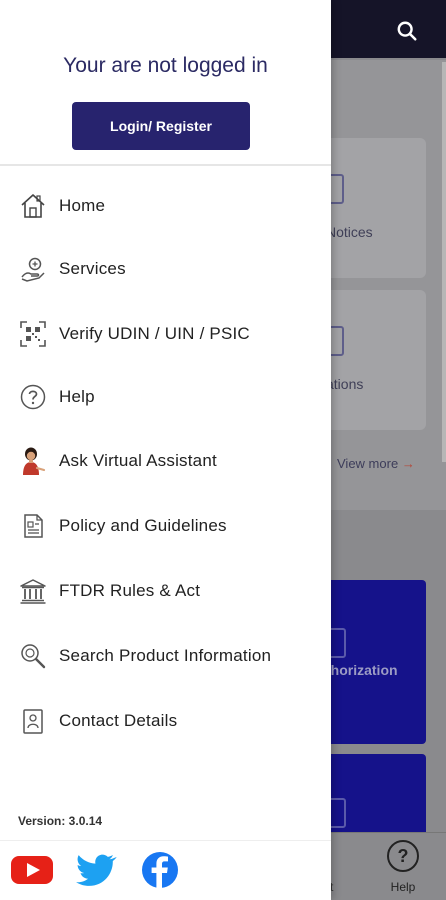 This screenshot has width=446, height=900. Describe the element at coordinates (165, 397) in the screenshot. I see `menu-item-help: Help` at that location.